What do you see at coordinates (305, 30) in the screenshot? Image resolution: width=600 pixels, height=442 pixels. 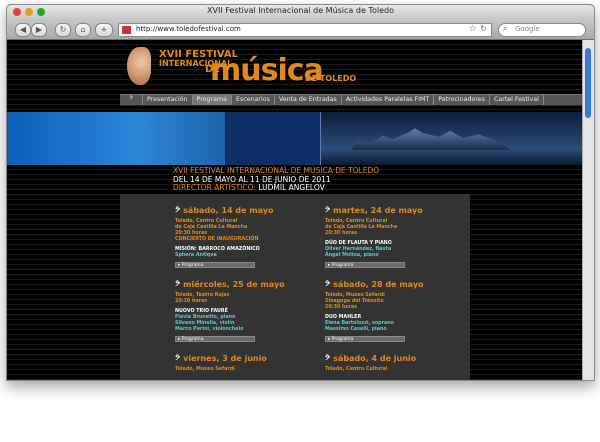 I see `address-bar: http://www.toledofestival.com ☆ ↻` at bounding box center [305, 30].